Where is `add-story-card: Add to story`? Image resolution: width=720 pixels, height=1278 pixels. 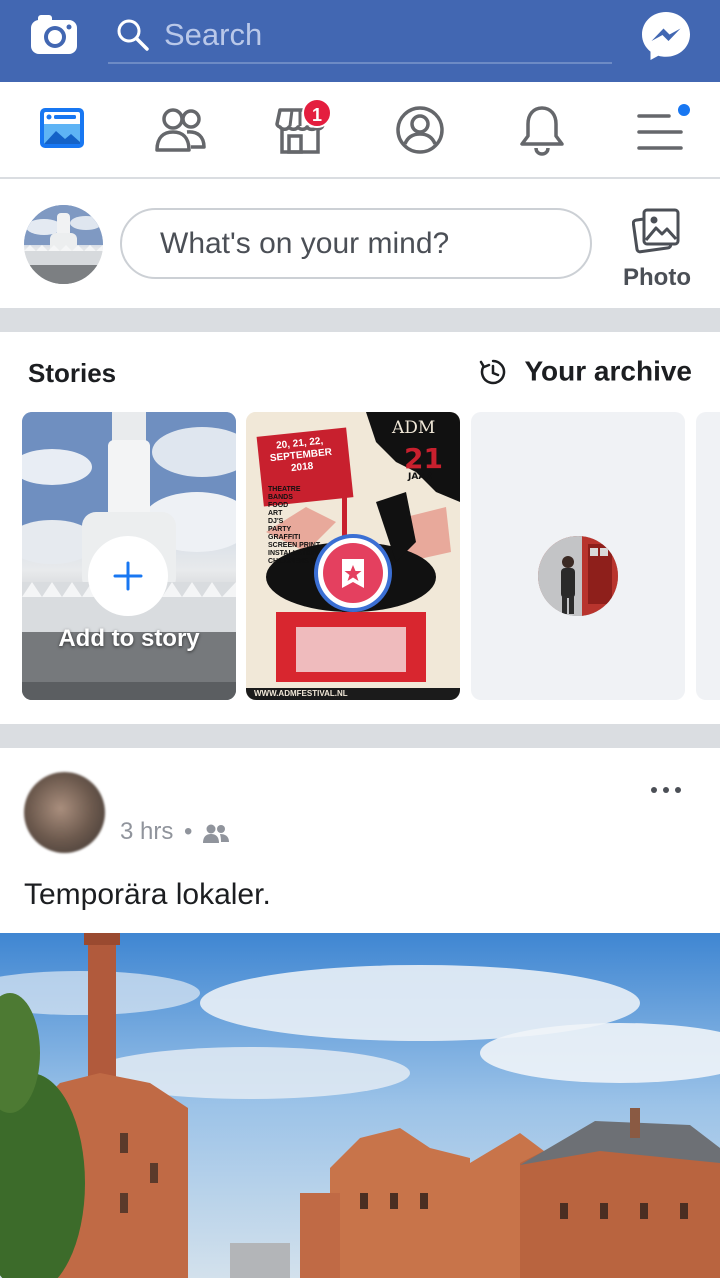 add-story-card: Add to story is located at coordinates (129, 556).